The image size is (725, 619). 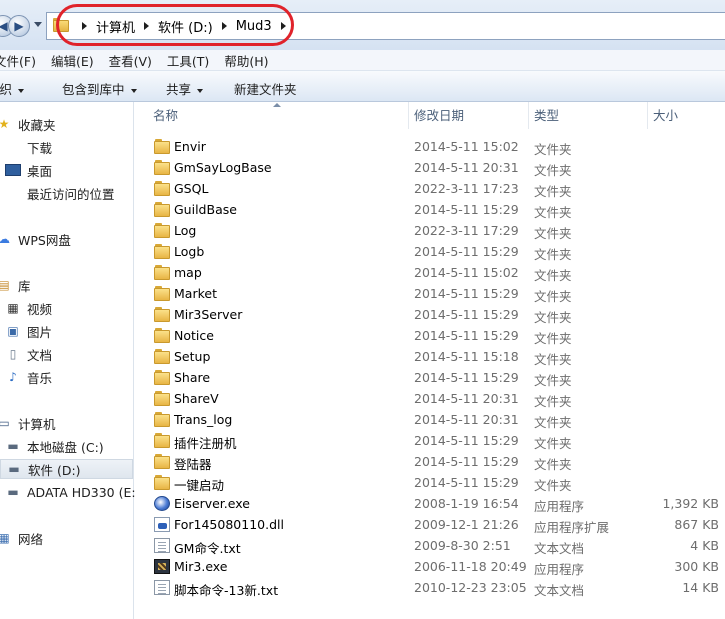 I want to click on nav-adata-e: ▬ ADATA HD330 (E:), so click(x=72, y=492).